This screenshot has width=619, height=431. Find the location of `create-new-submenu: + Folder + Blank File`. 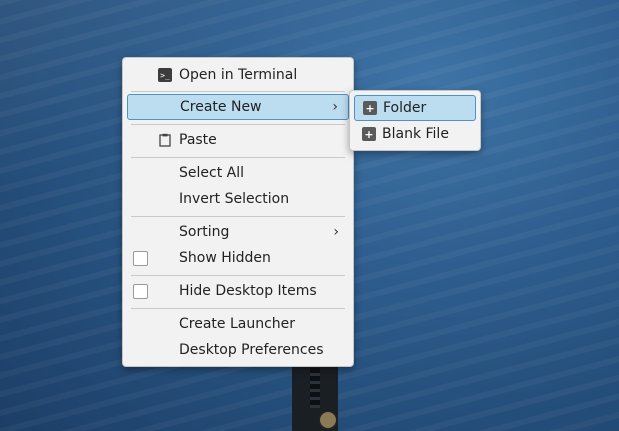

create-new-submenu: + Folder + Blank File is located at coordinates (415, 120).